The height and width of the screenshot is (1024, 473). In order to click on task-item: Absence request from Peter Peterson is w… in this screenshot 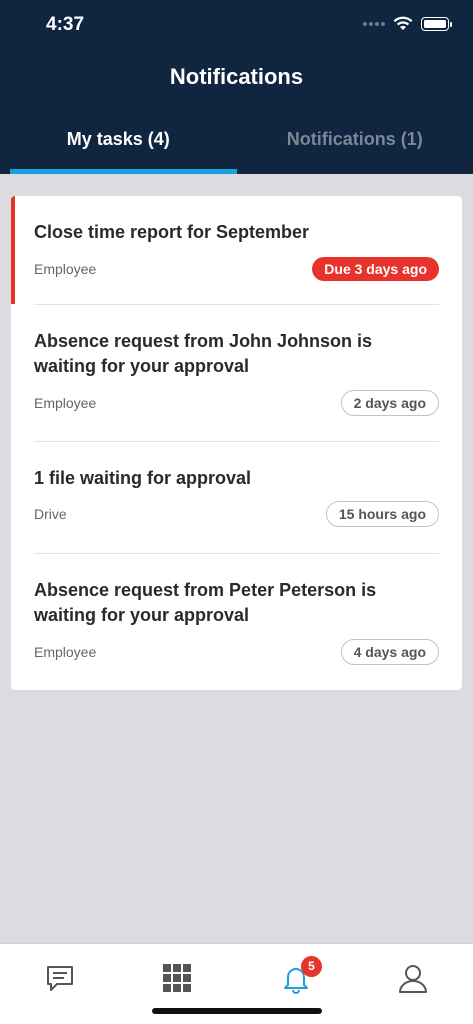, I will do `click(236, 622)`.